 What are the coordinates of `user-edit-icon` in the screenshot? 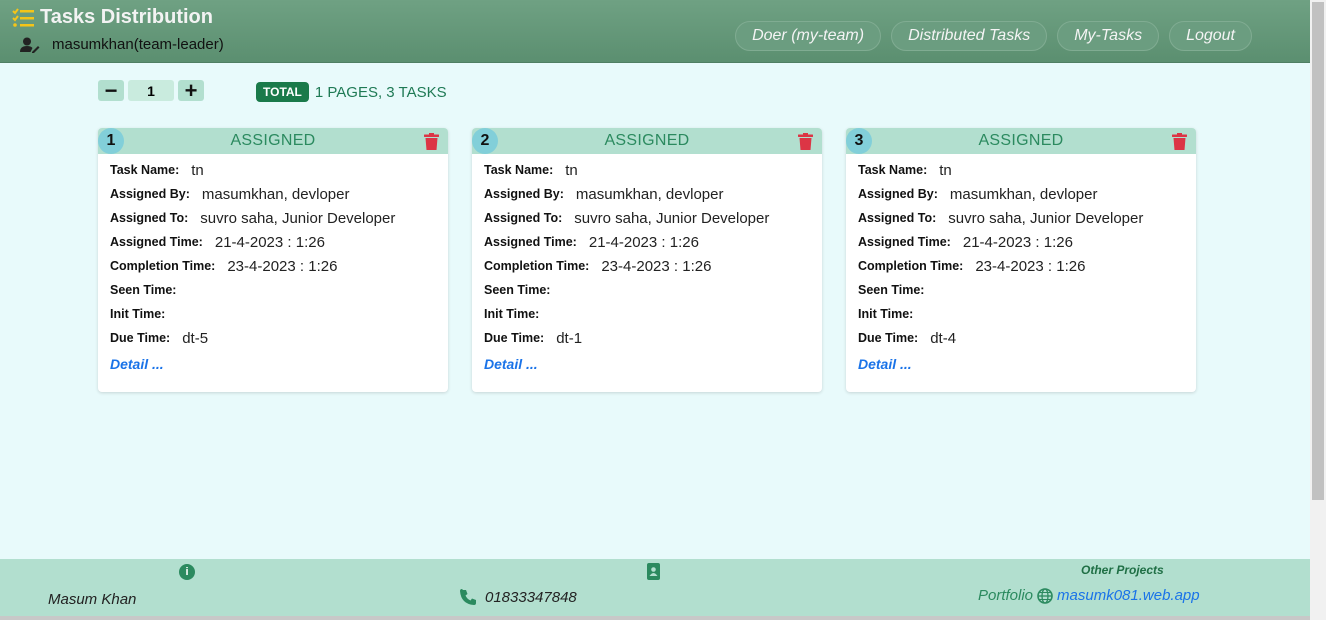 It's located at (30, 45).